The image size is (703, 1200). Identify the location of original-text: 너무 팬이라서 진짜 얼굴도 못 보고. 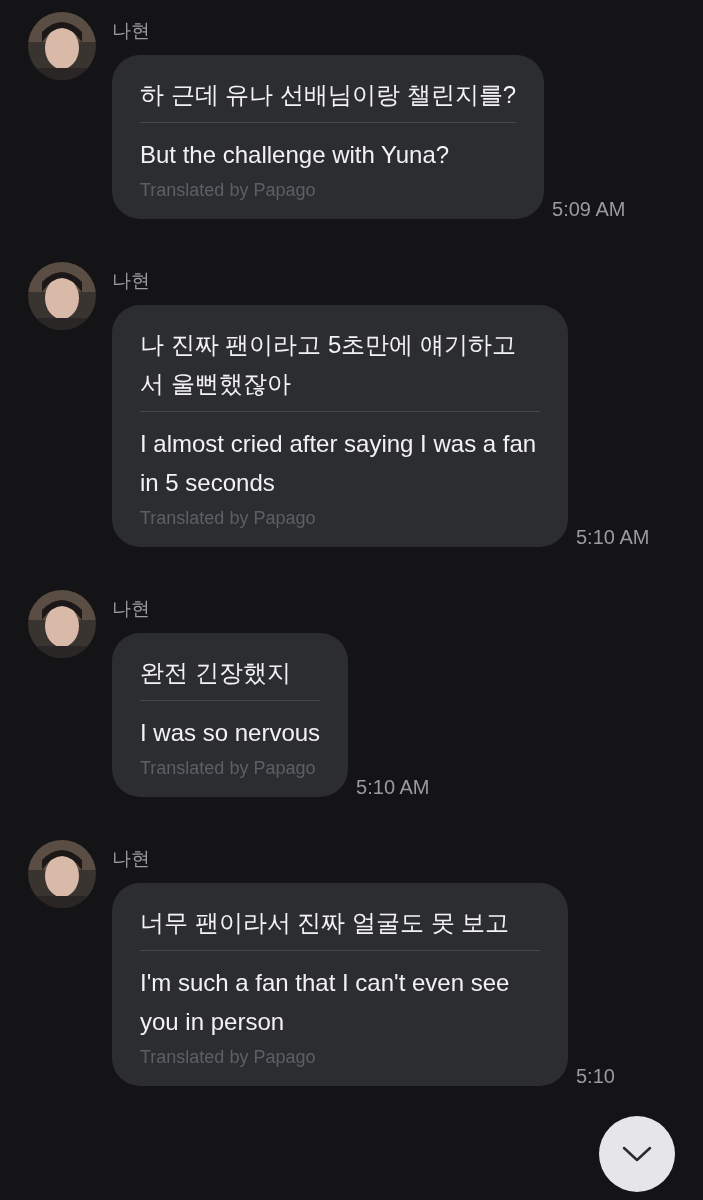
(325, 923).